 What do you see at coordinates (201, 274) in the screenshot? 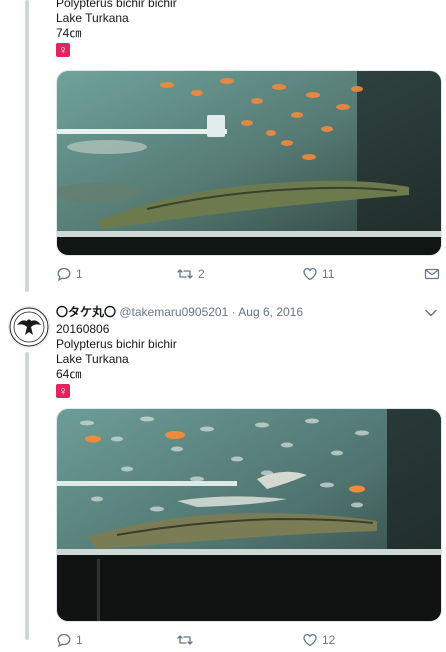
I see `retweet-count: 2` at bounding box center [201, 274].